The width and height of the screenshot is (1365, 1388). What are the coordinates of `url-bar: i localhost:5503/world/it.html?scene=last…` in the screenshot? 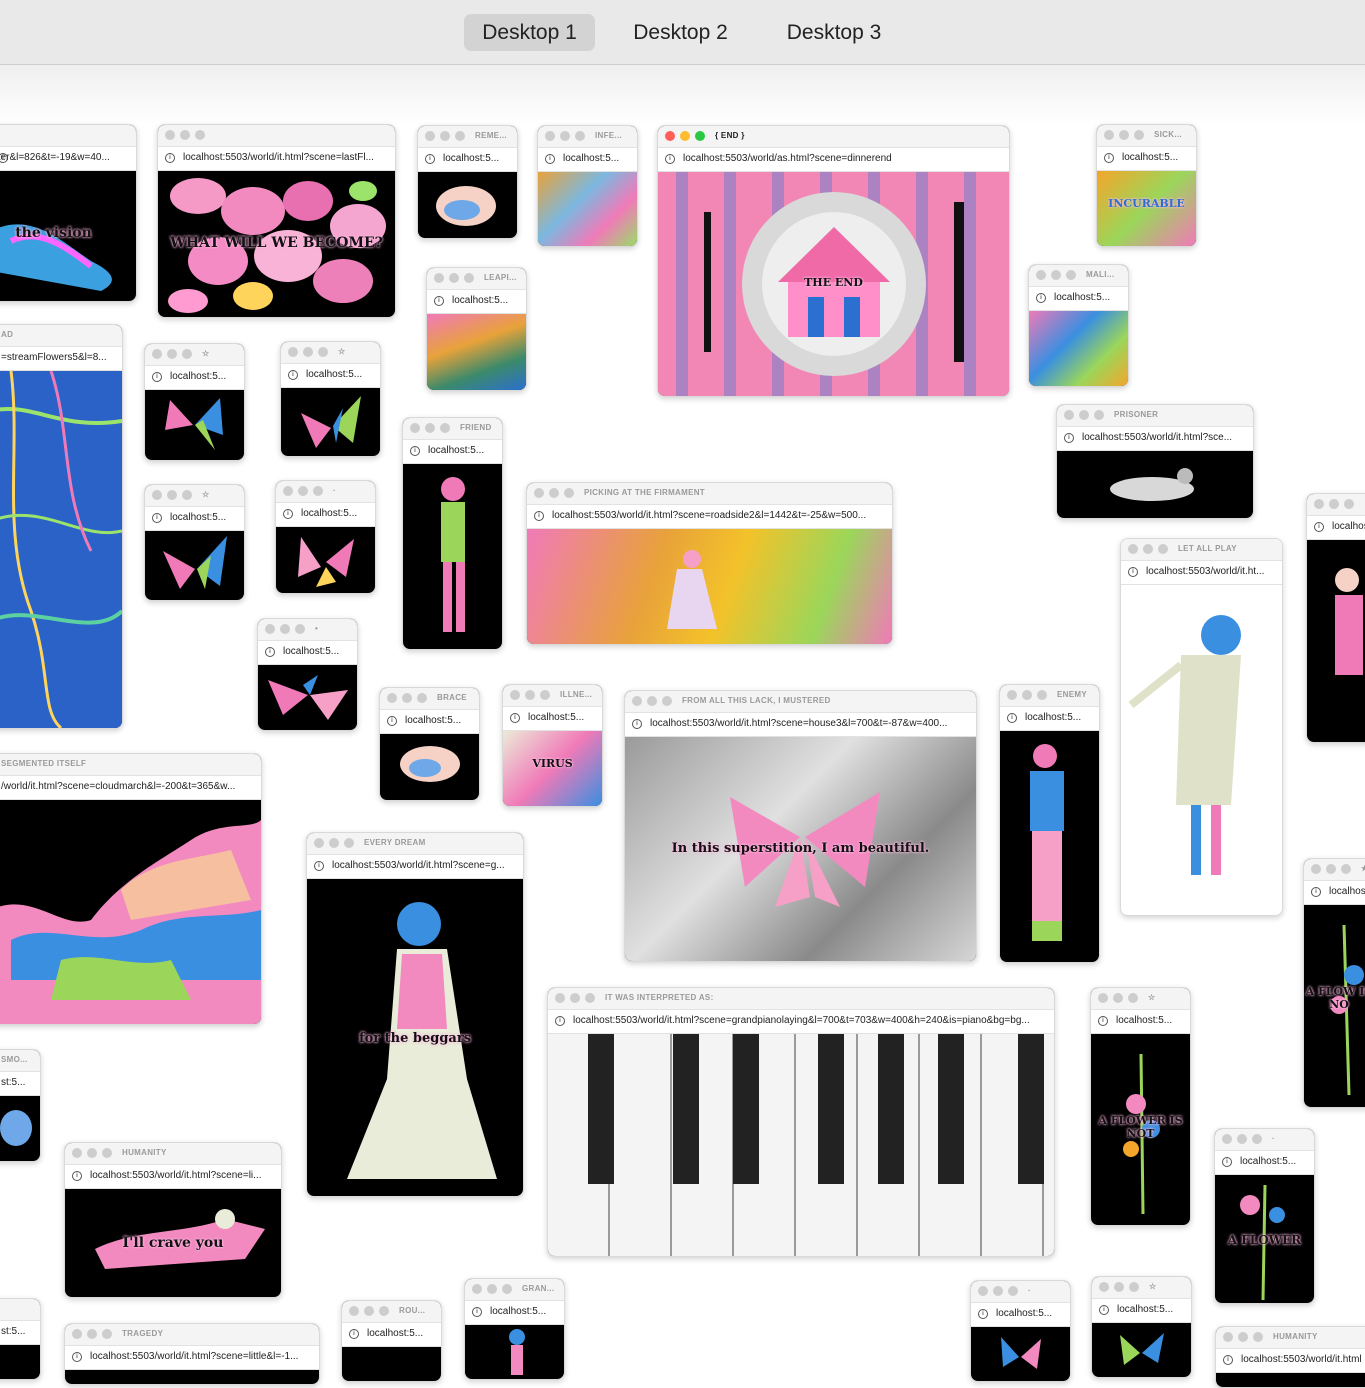 It's located at (276, 158).